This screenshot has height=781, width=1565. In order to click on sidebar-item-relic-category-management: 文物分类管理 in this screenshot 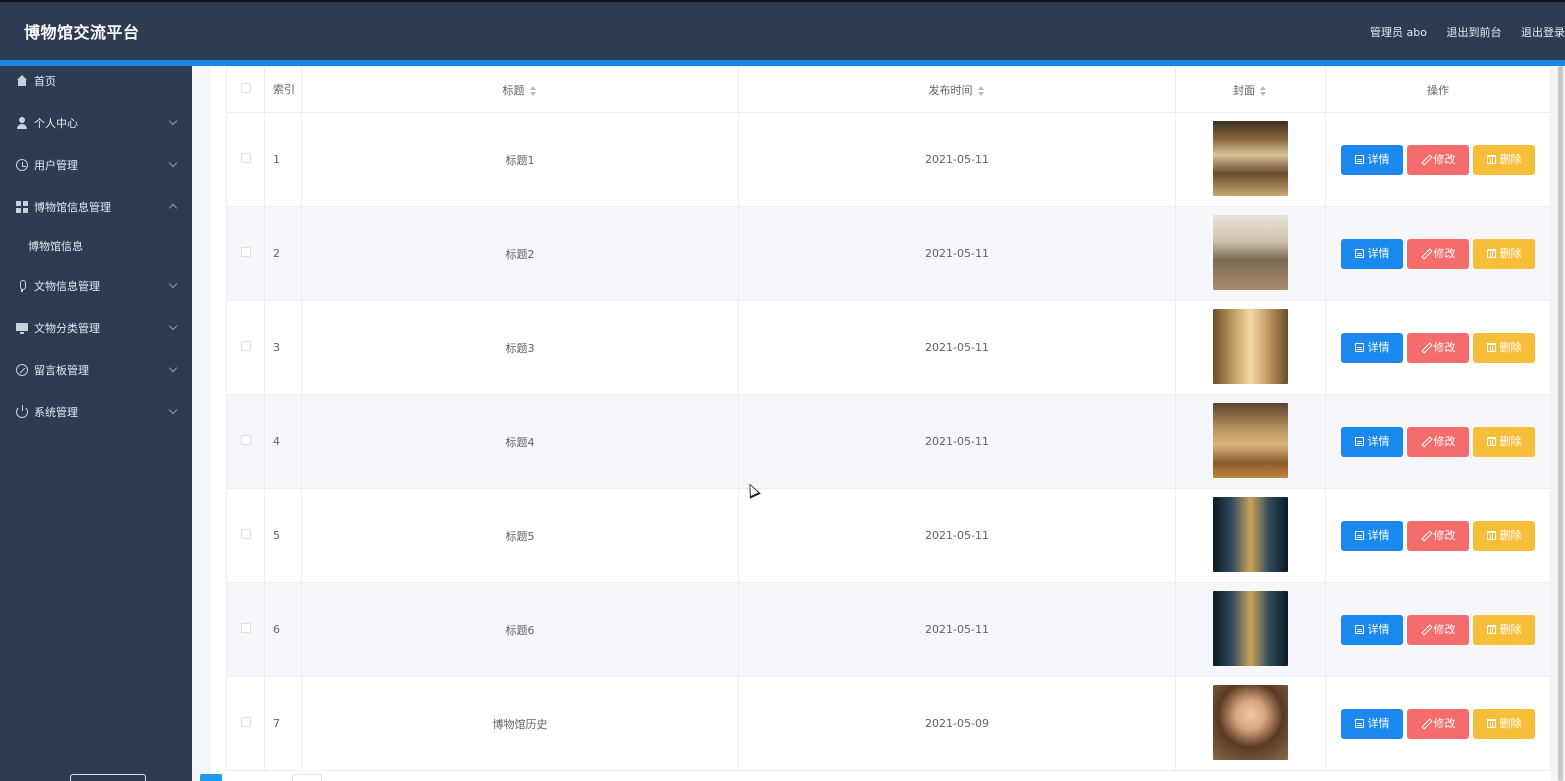, I will do `click(96, 328)`.